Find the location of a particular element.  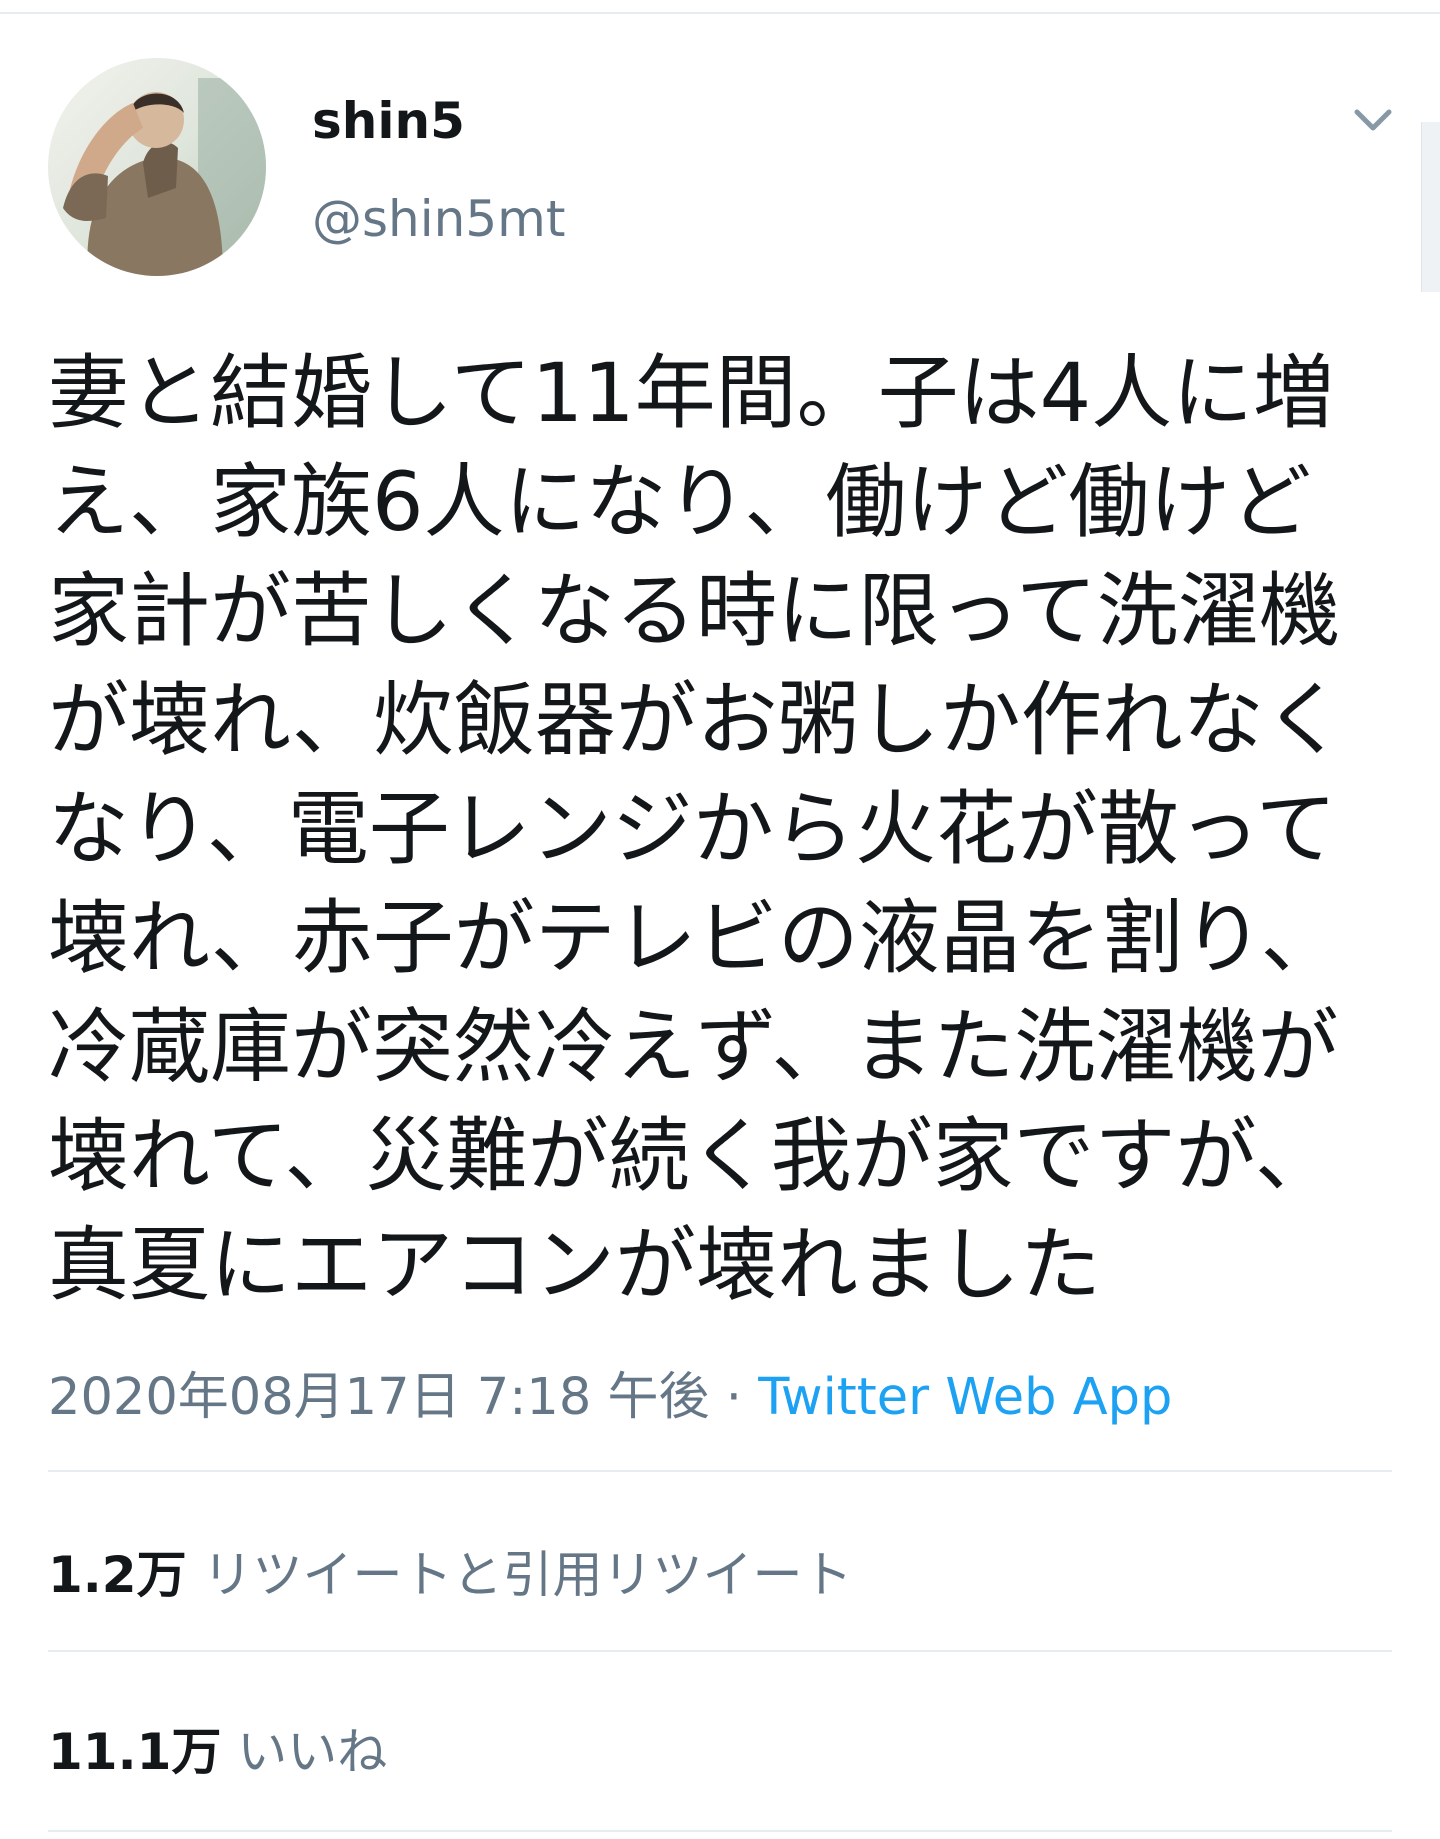

like-stat: 11.1万 いいね is located at coordinates (217, 1748).